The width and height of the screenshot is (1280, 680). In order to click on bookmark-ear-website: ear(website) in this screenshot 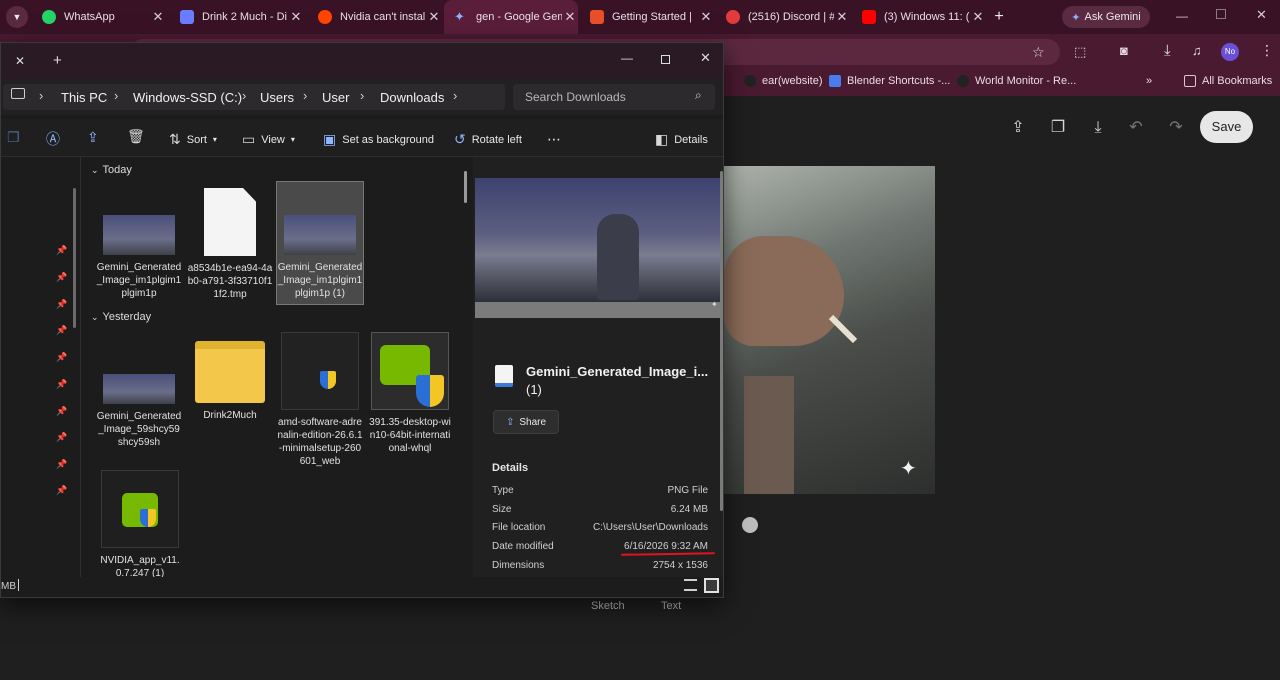, I will do `click(783, 81)`.